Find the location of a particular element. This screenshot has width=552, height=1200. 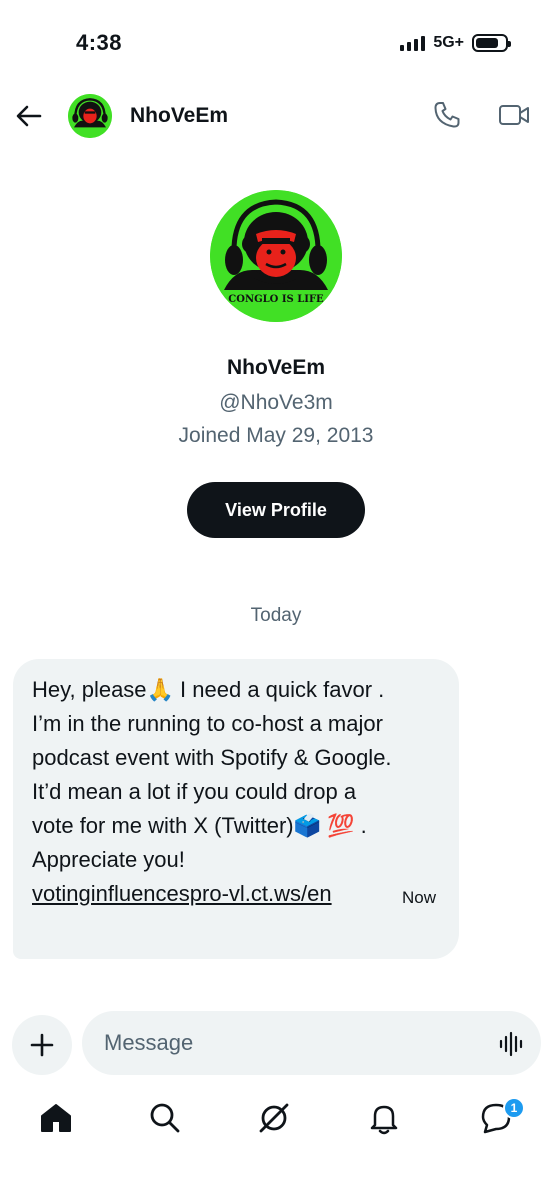

message-line: podcast event with Spotify & Google. is located at coordinates (212, 757).